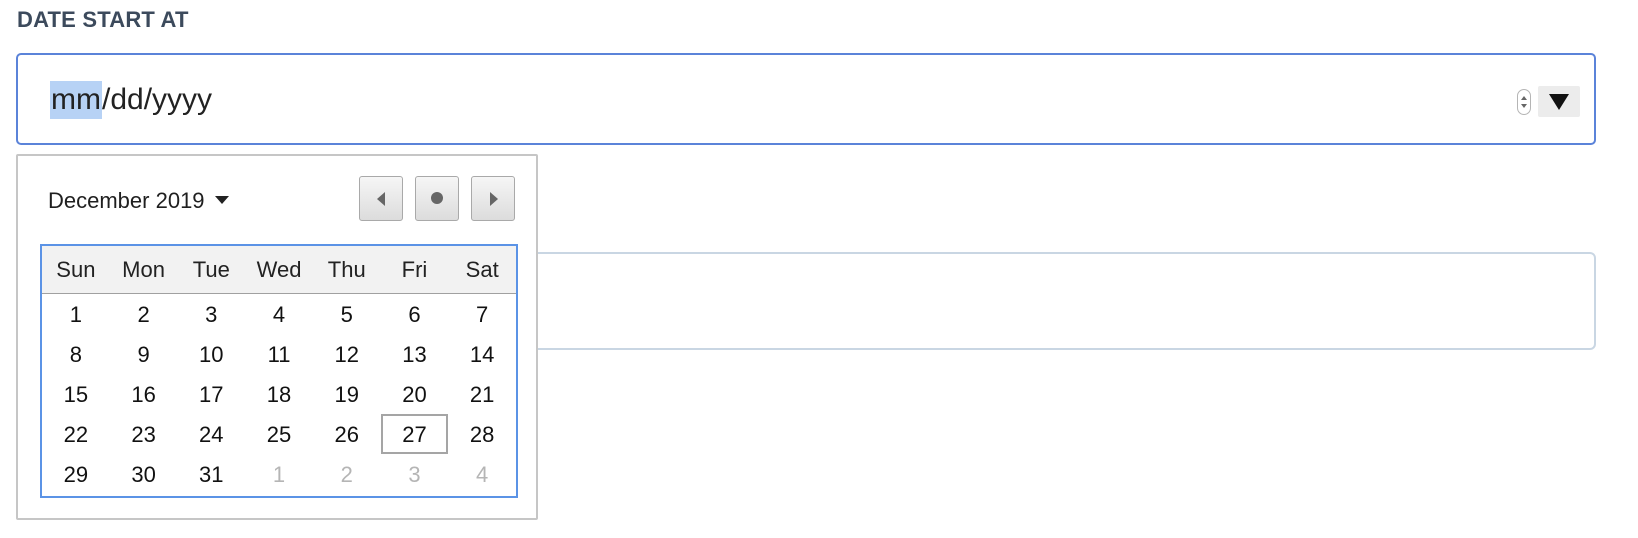  Describe the element at coordinates (76, 100) in the screenshot. I see `month-segment: mm` at that location.